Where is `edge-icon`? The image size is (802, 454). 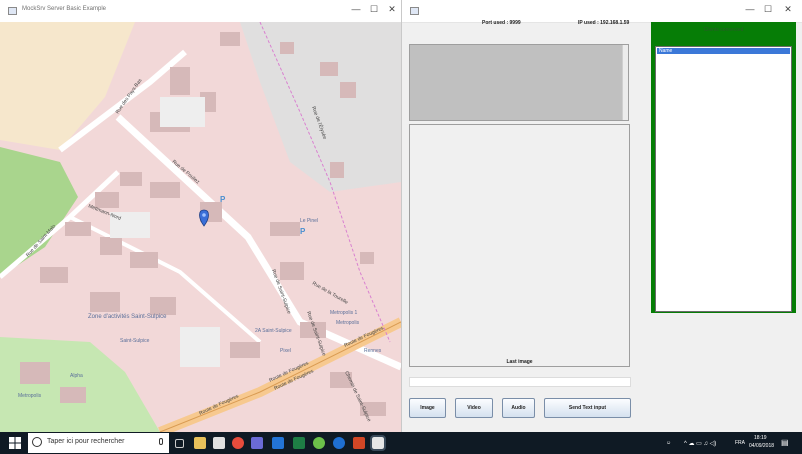 edge-icon is located at coordinates (339, 443).